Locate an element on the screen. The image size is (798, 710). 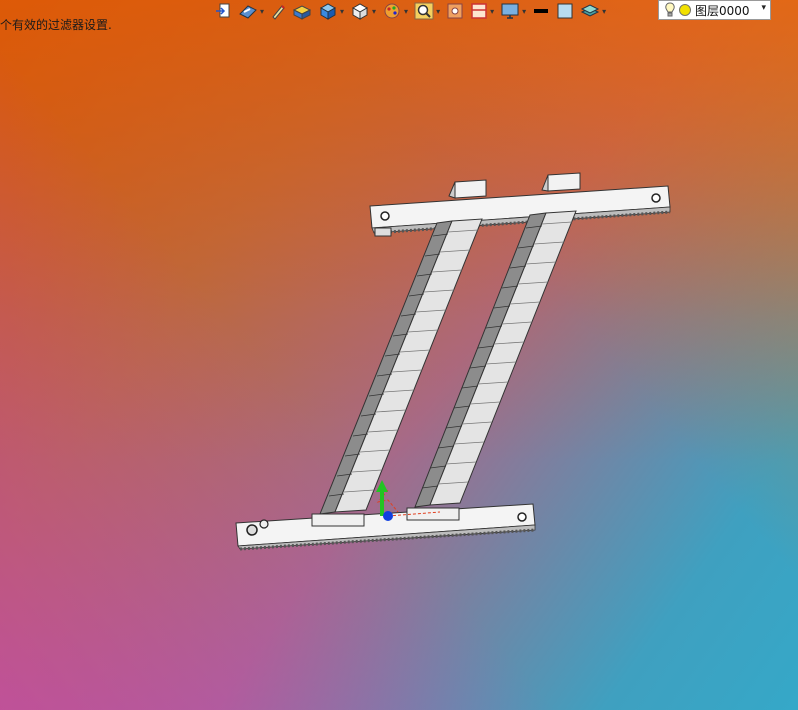
fill-color-button is located at coordinates (565, 11).